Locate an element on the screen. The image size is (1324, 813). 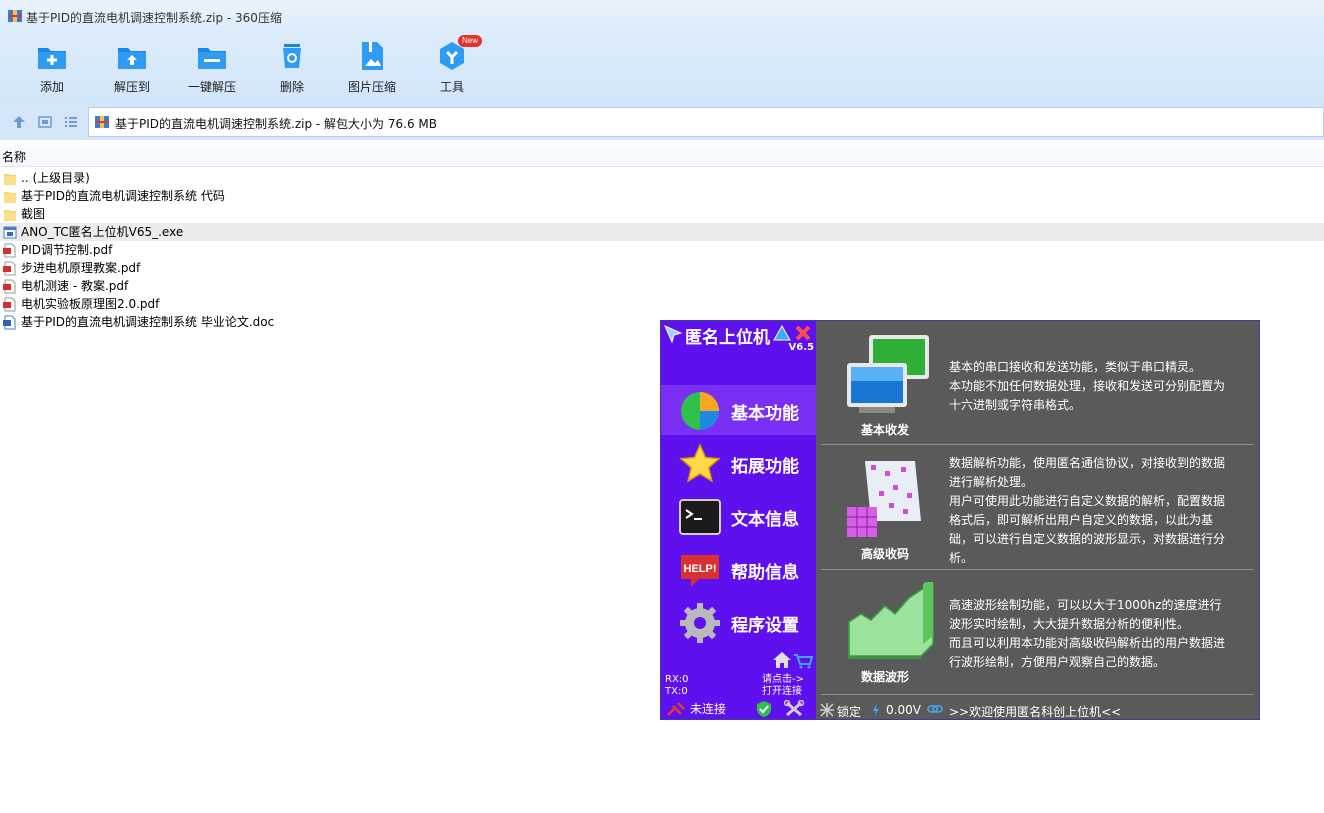
tx-counter: TX:0 is located at coordinates (676, 691).